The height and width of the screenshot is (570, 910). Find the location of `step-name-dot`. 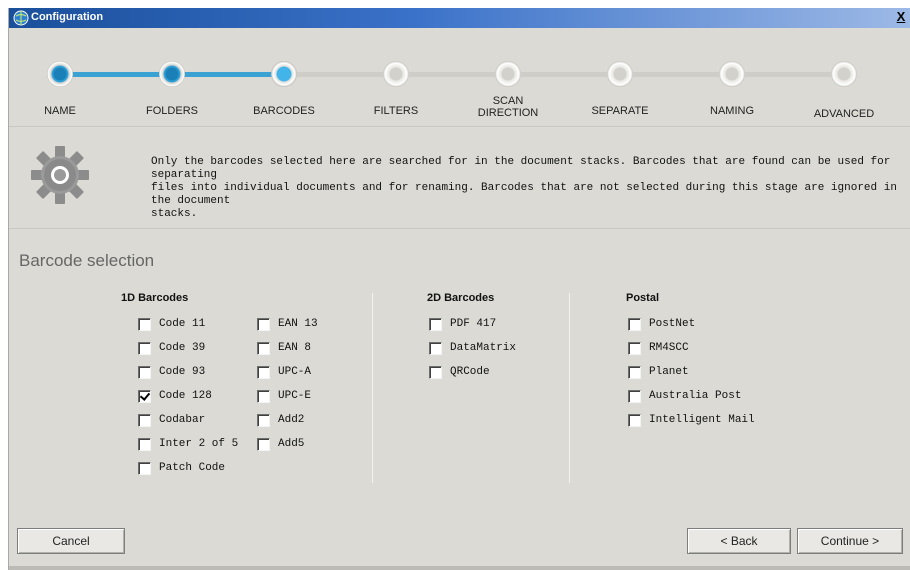

step-name-dot is located at coordinates (60, 74).